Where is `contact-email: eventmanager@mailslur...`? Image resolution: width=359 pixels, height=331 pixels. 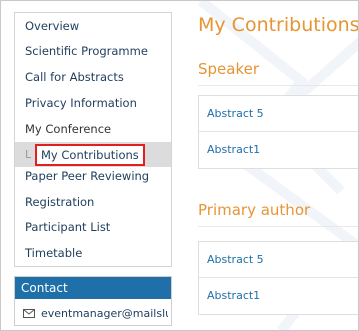 contact-email: eventmanager@mailslur... is located at coordinates (104, 313).